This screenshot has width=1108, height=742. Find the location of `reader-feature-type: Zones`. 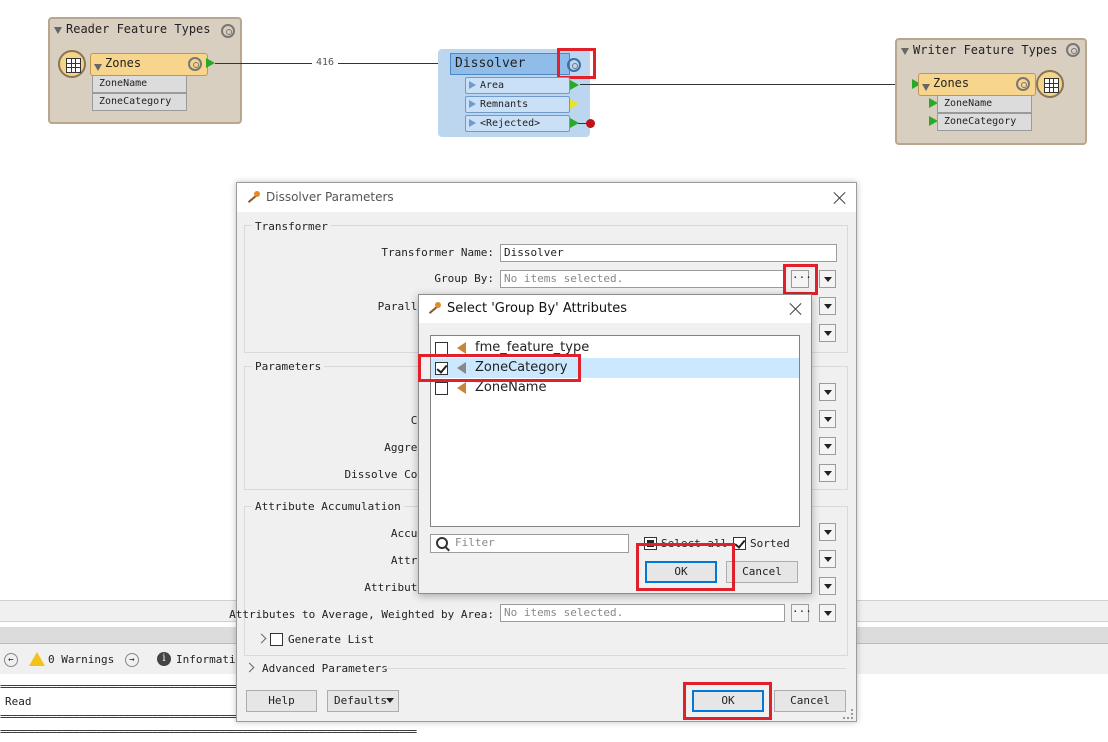

reader-feature-type: Zones is located at coordinates (149, 64).